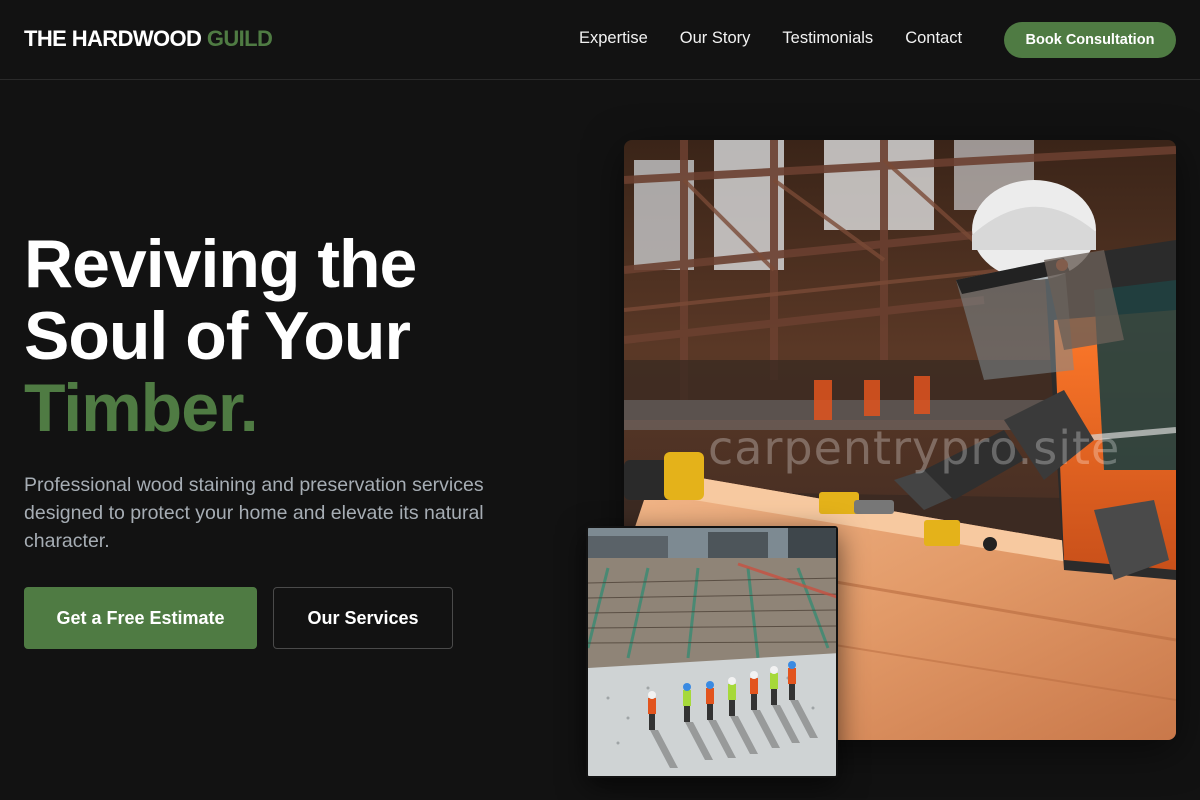  I want to click on nav-link-testimonials: Testimonials, so click(827, 38).